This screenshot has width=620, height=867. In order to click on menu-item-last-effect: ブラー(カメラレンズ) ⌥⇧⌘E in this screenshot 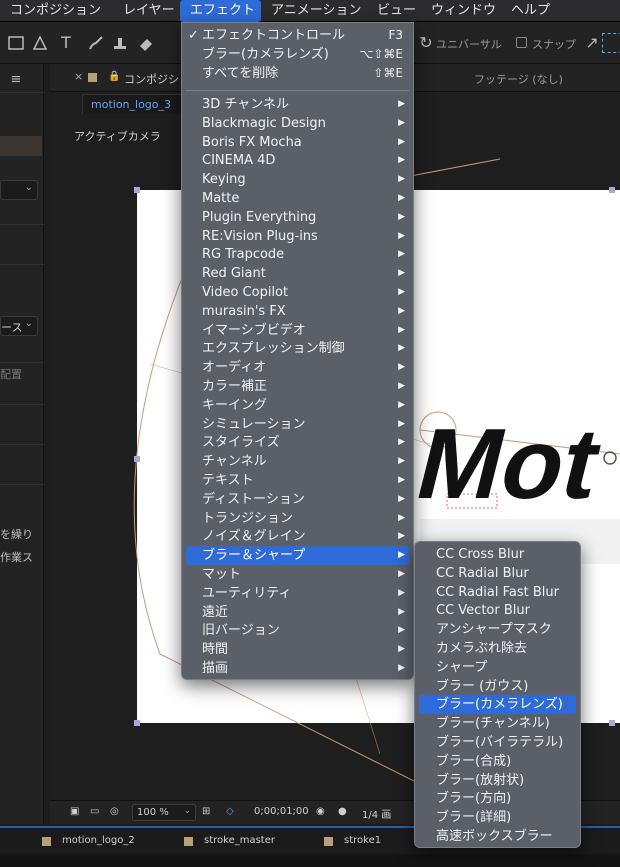, I will do `click(297, 54)`.